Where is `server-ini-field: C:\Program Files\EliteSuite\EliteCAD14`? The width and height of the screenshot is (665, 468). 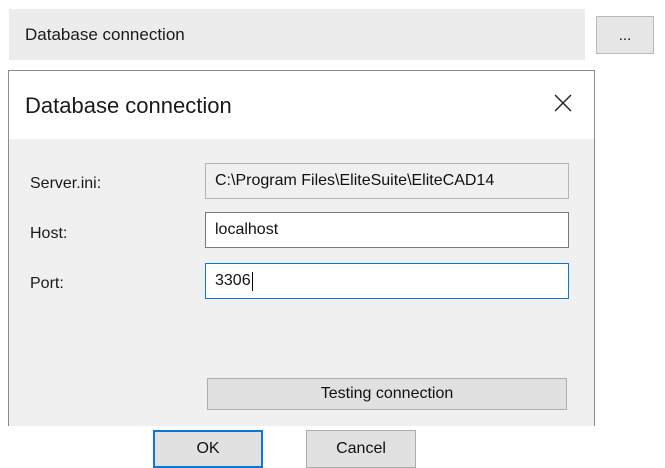 server-ini-field: C:\Program Files\EliteSuite\EliteCAD14 is located at coordinates (387, 181).